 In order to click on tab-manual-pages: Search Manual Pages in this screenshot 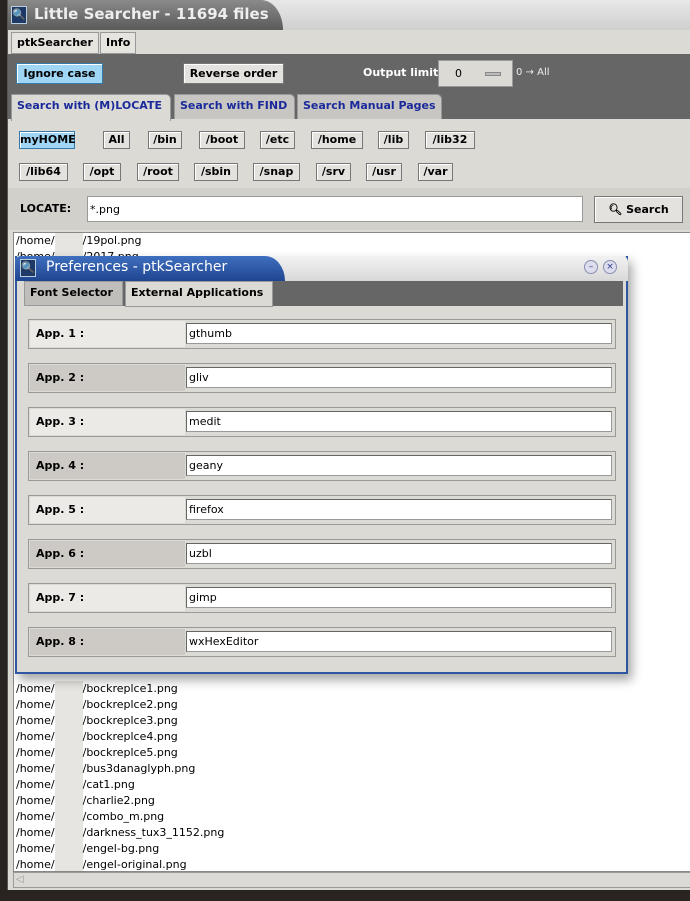, I will do `click(369, 106)`.